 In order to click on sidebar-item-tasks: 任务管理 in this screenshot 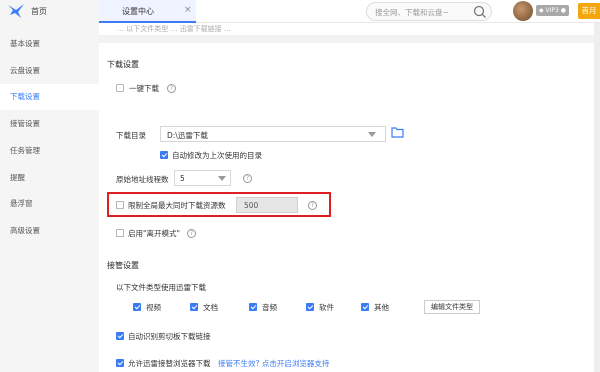, I will do `click(49, 151)`.